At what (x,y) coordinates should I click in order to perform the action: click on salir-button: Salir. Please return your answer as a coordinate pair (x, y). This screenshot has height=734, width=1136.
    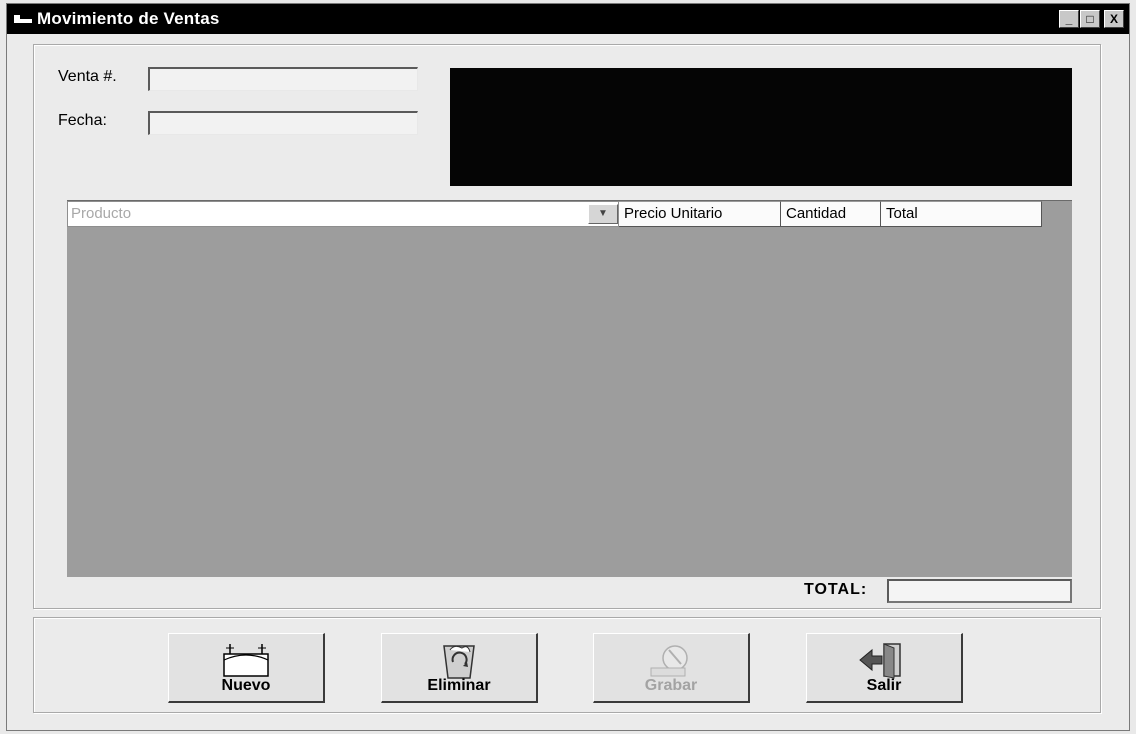
    Looking at the image, I should click on (884, 668).